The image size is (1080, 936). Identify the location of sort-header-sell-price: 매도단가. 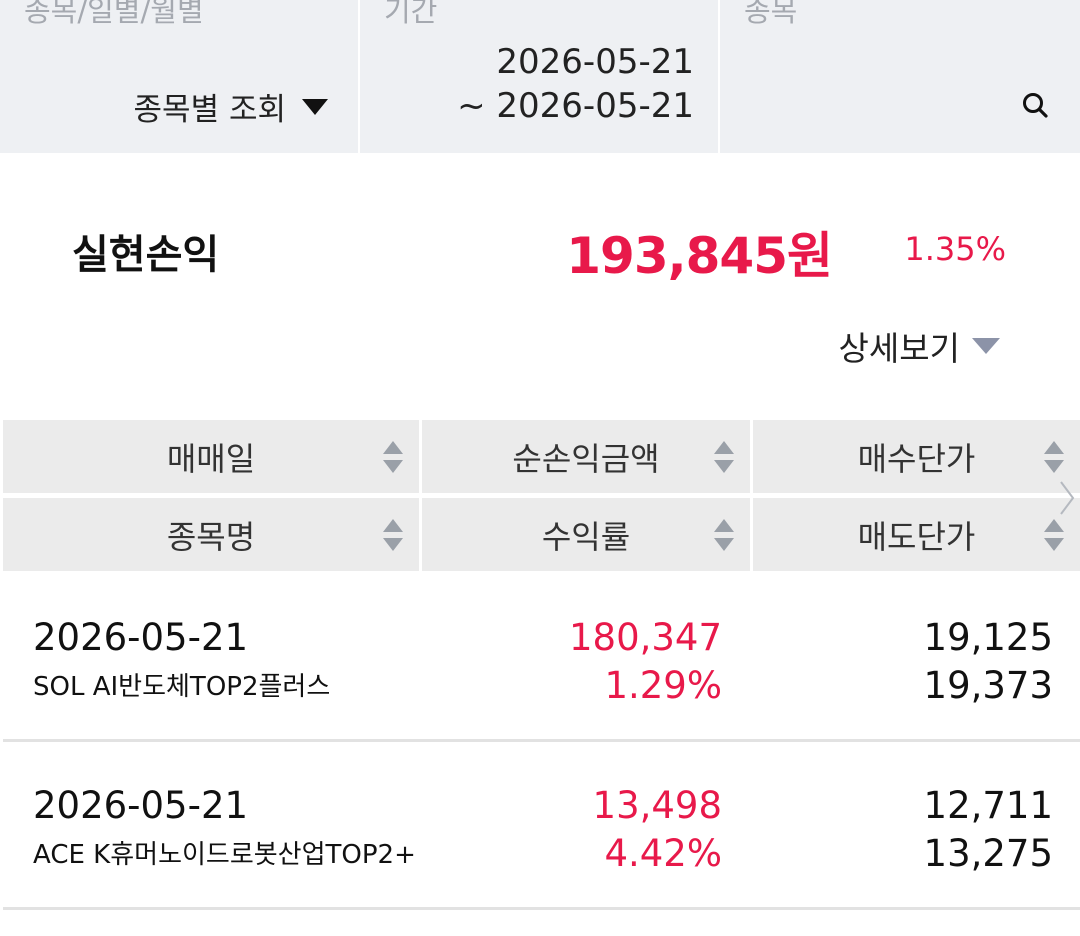
(916, 534).